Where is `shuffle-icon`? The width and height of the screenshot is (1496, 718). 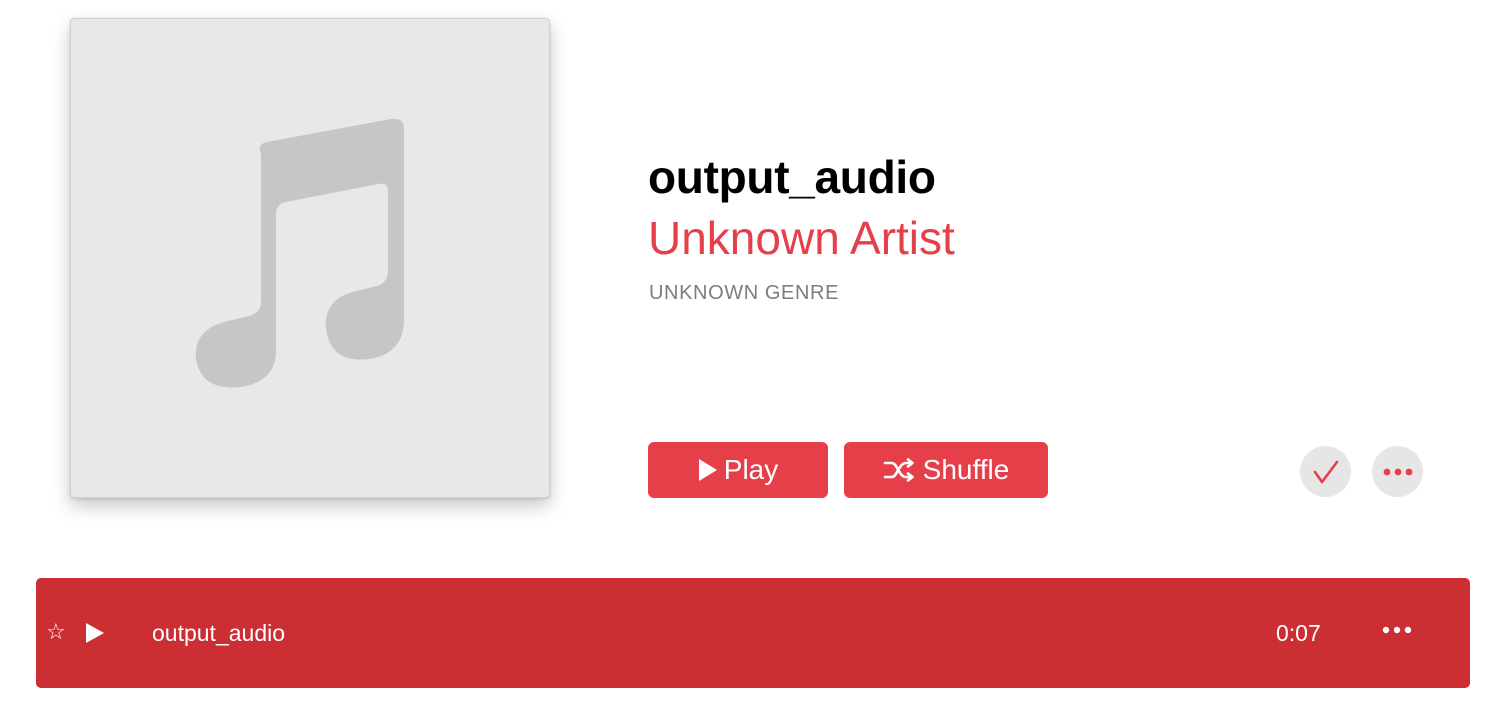
shuffle-icon is located at coordinates (898, 470).